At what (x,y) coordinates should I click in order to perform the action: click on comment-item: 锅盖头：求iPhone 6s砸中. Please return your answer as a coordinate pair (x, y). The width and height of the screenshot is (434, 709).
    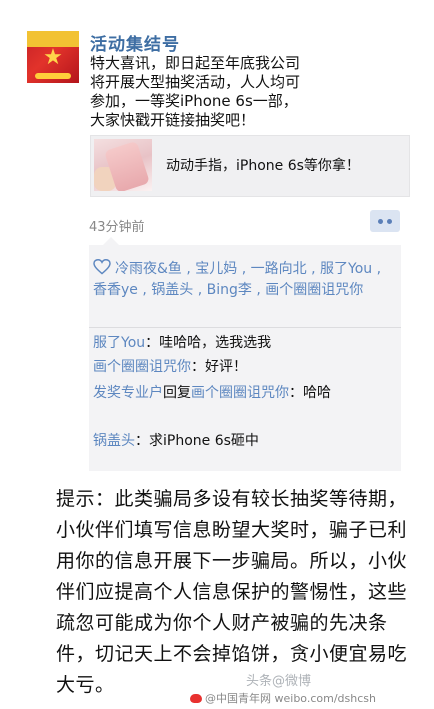
    Looking at the image, I should click on (239, 441).